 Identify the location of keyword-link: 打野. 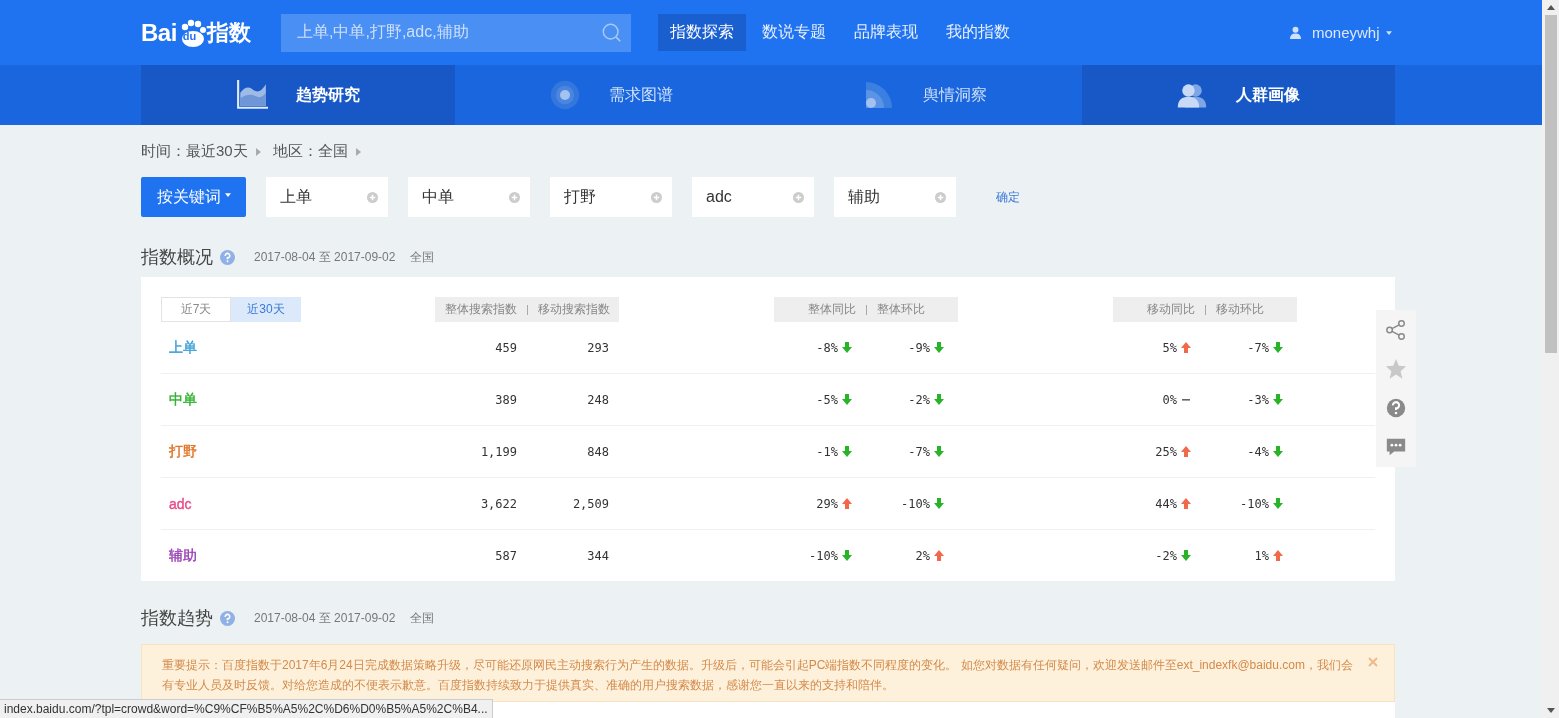
(179, 451).